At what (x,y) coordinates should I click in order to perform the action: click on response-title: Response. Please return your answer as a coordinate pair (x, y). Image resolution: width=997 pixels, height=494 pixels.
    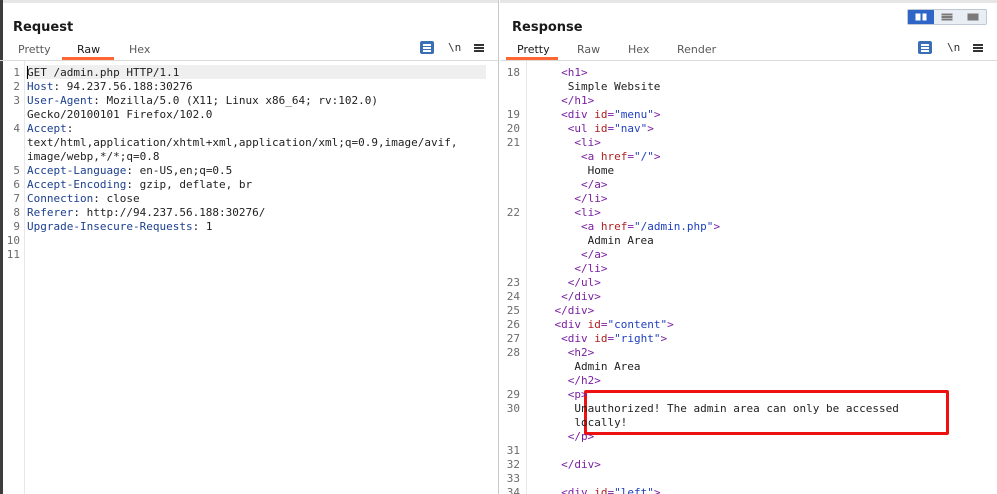
    Looking at the image, I should click on (547, 27).